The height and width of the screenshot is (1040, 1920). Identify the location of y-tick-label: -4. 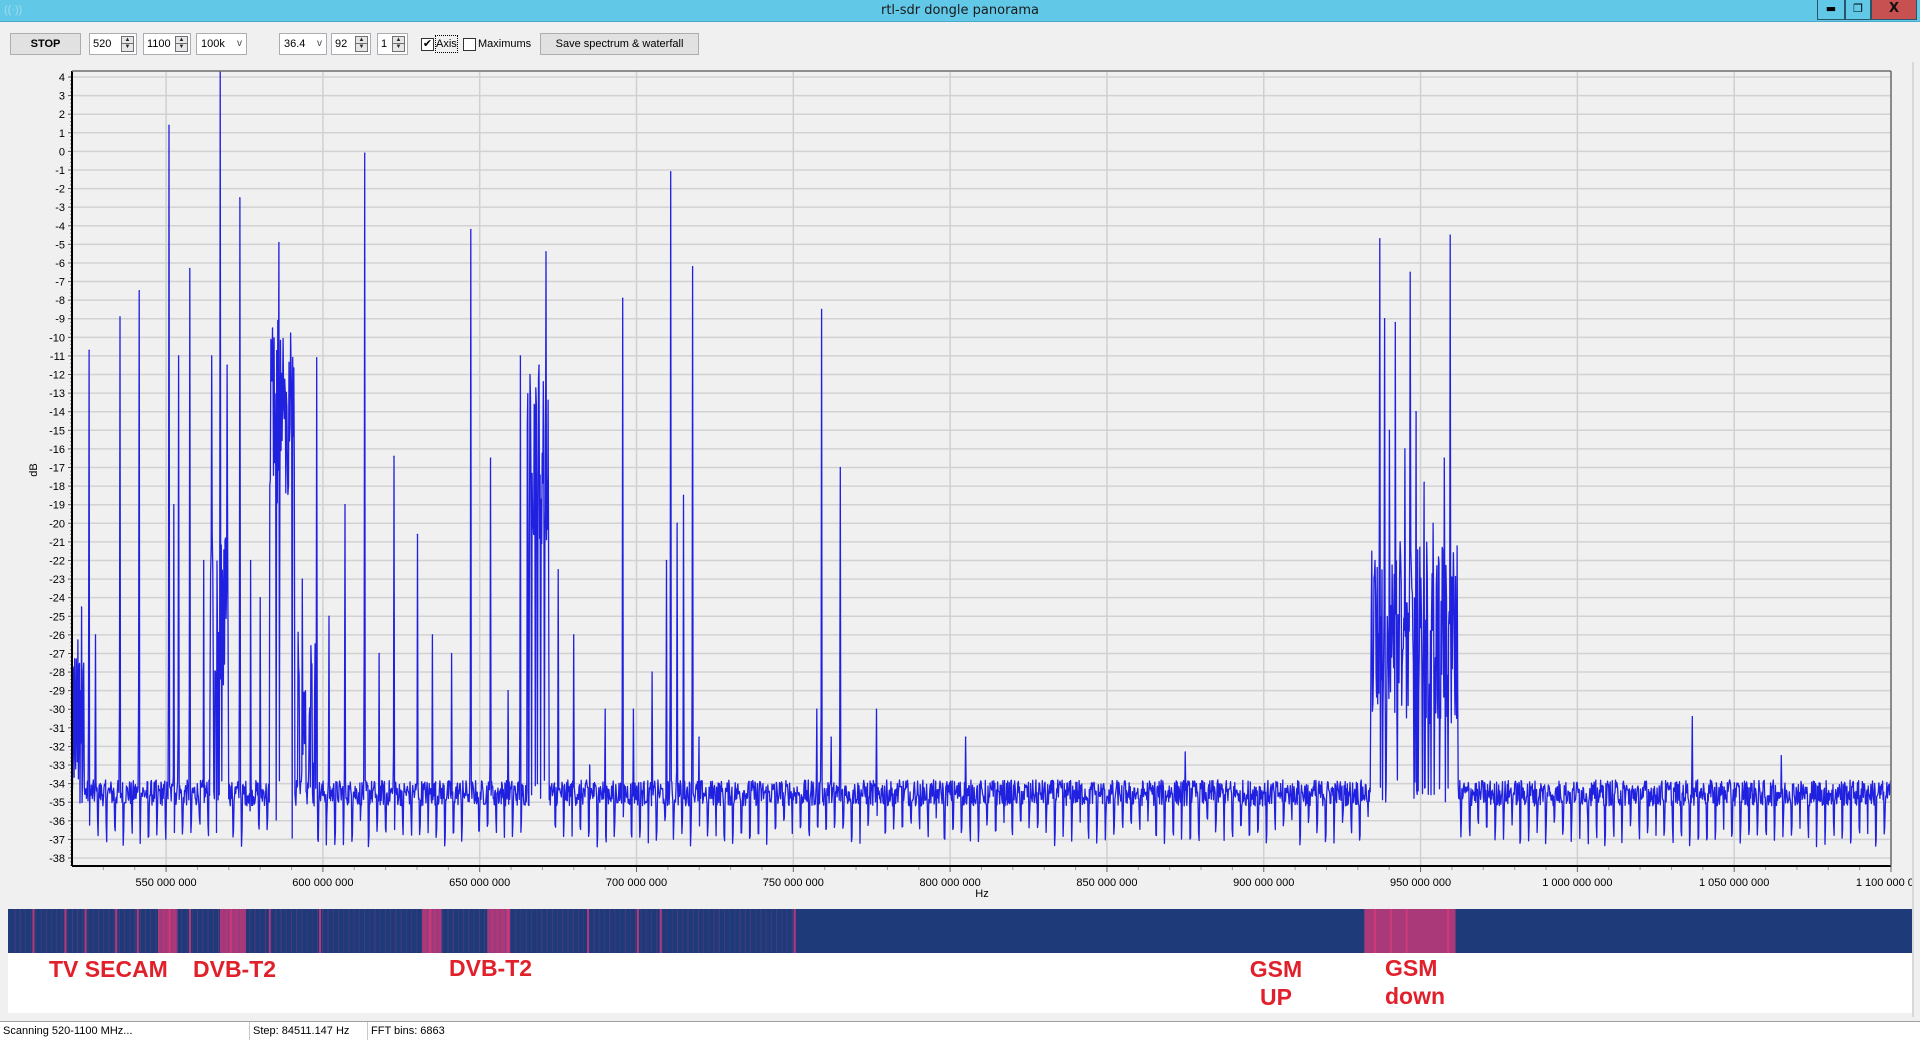
(60, 227).